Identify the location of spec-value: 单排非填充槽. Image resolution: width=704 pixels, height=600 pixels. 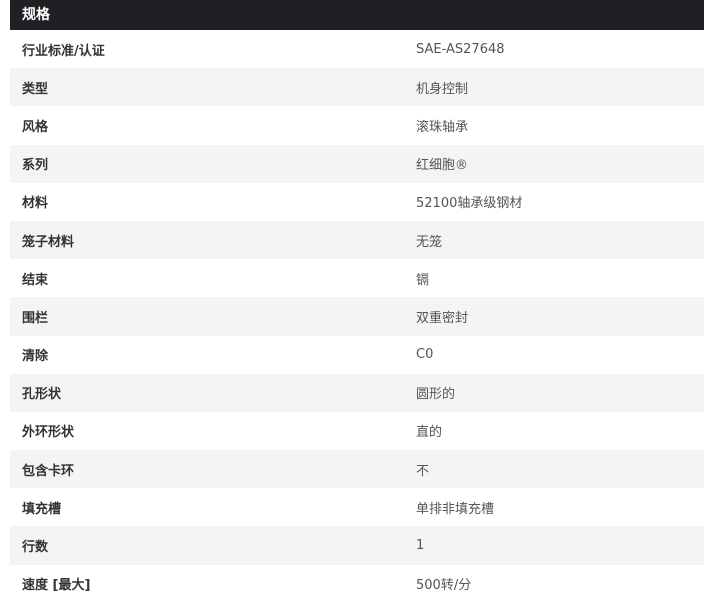
(455, 509).